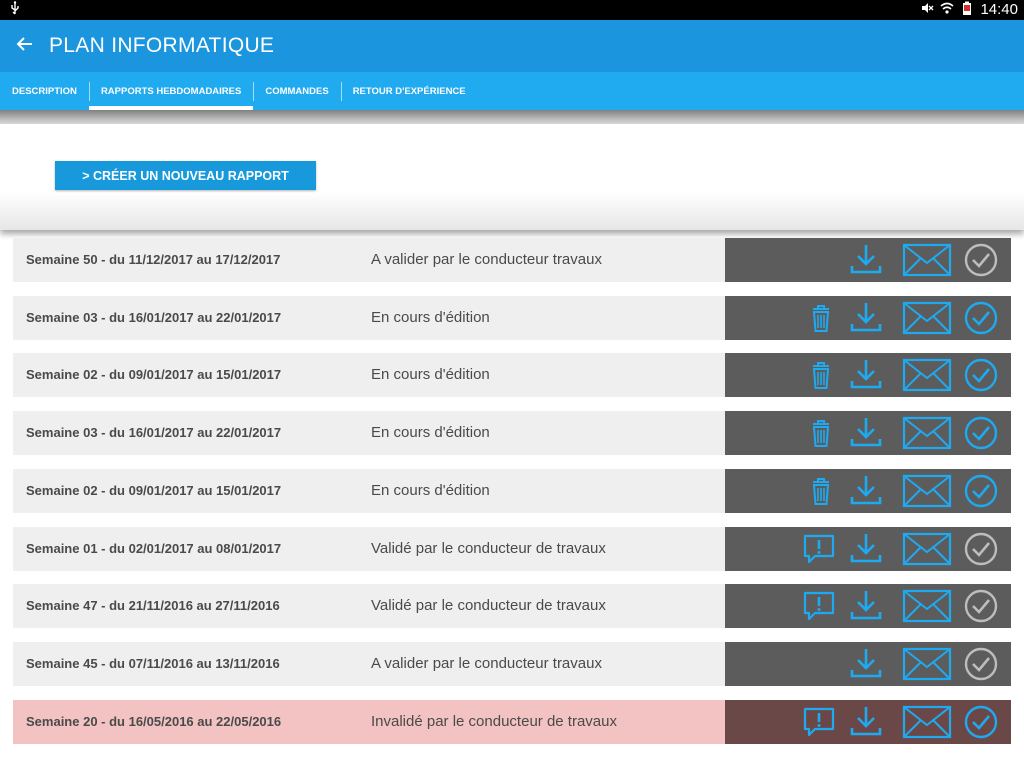 The height and width of the screenshot is (771, 1024). I want to click on tab-rapports-hebdomadaires: RAPPORTS HEBDOMADAIRES, so click(171, 91).